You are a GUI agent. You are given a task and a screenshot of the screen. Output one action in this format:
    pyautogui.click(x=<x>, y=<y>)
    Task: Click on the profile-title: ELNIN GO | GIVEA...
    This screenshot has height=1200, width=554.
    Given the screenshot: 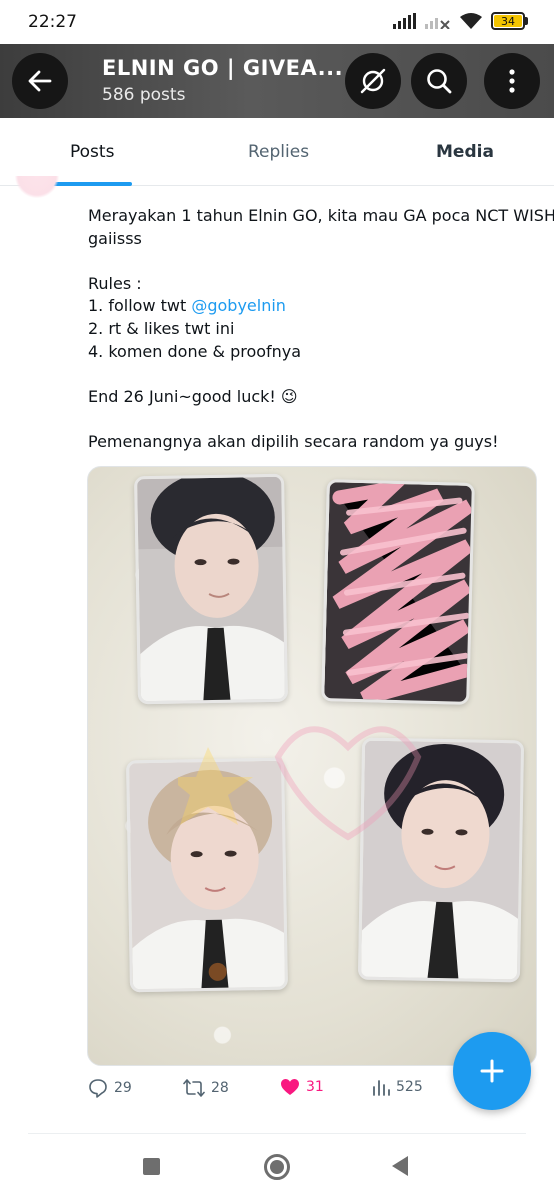 What is the action you would take?
    pyautogui.click(x=223, y=68)
    